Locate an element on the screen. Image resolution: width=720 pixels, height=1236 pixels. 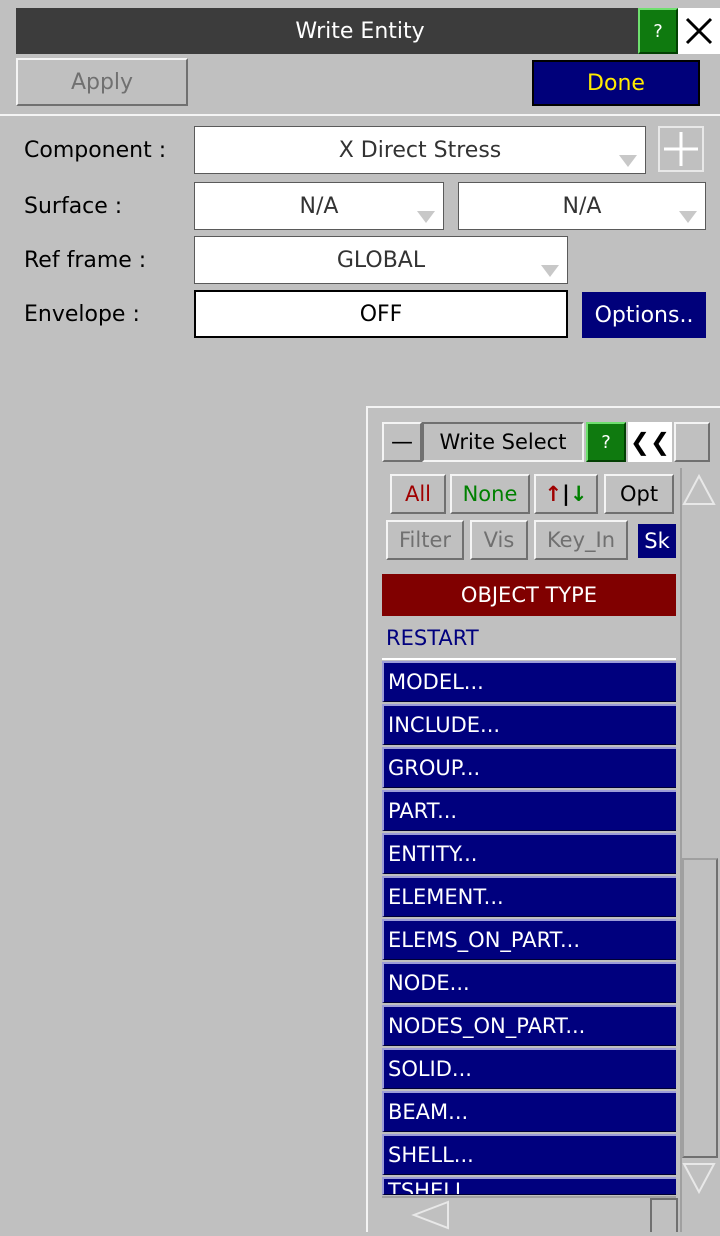
close-button is located at coordinates (699, 31).